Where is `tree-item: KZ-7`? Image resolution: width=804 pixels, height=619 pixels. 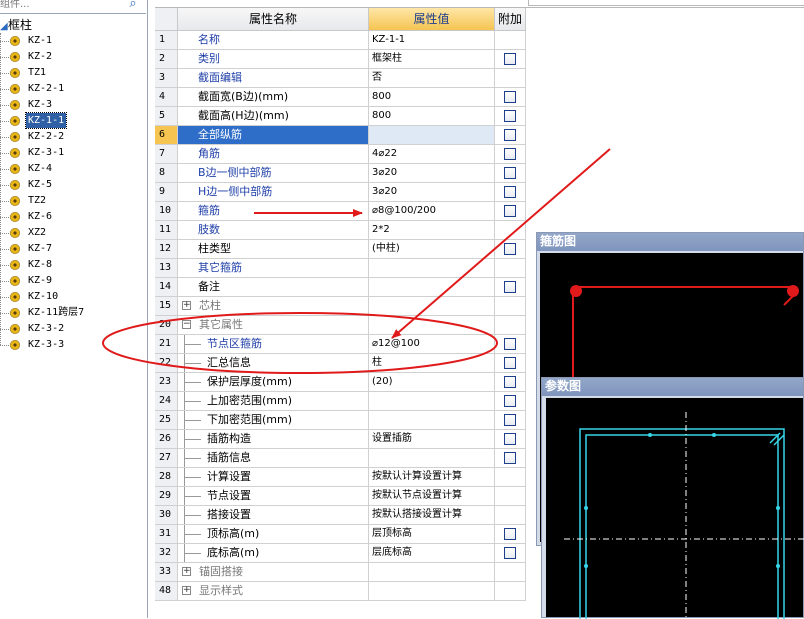 tree-item: KZ-7 is located at coordinates (73, 249).